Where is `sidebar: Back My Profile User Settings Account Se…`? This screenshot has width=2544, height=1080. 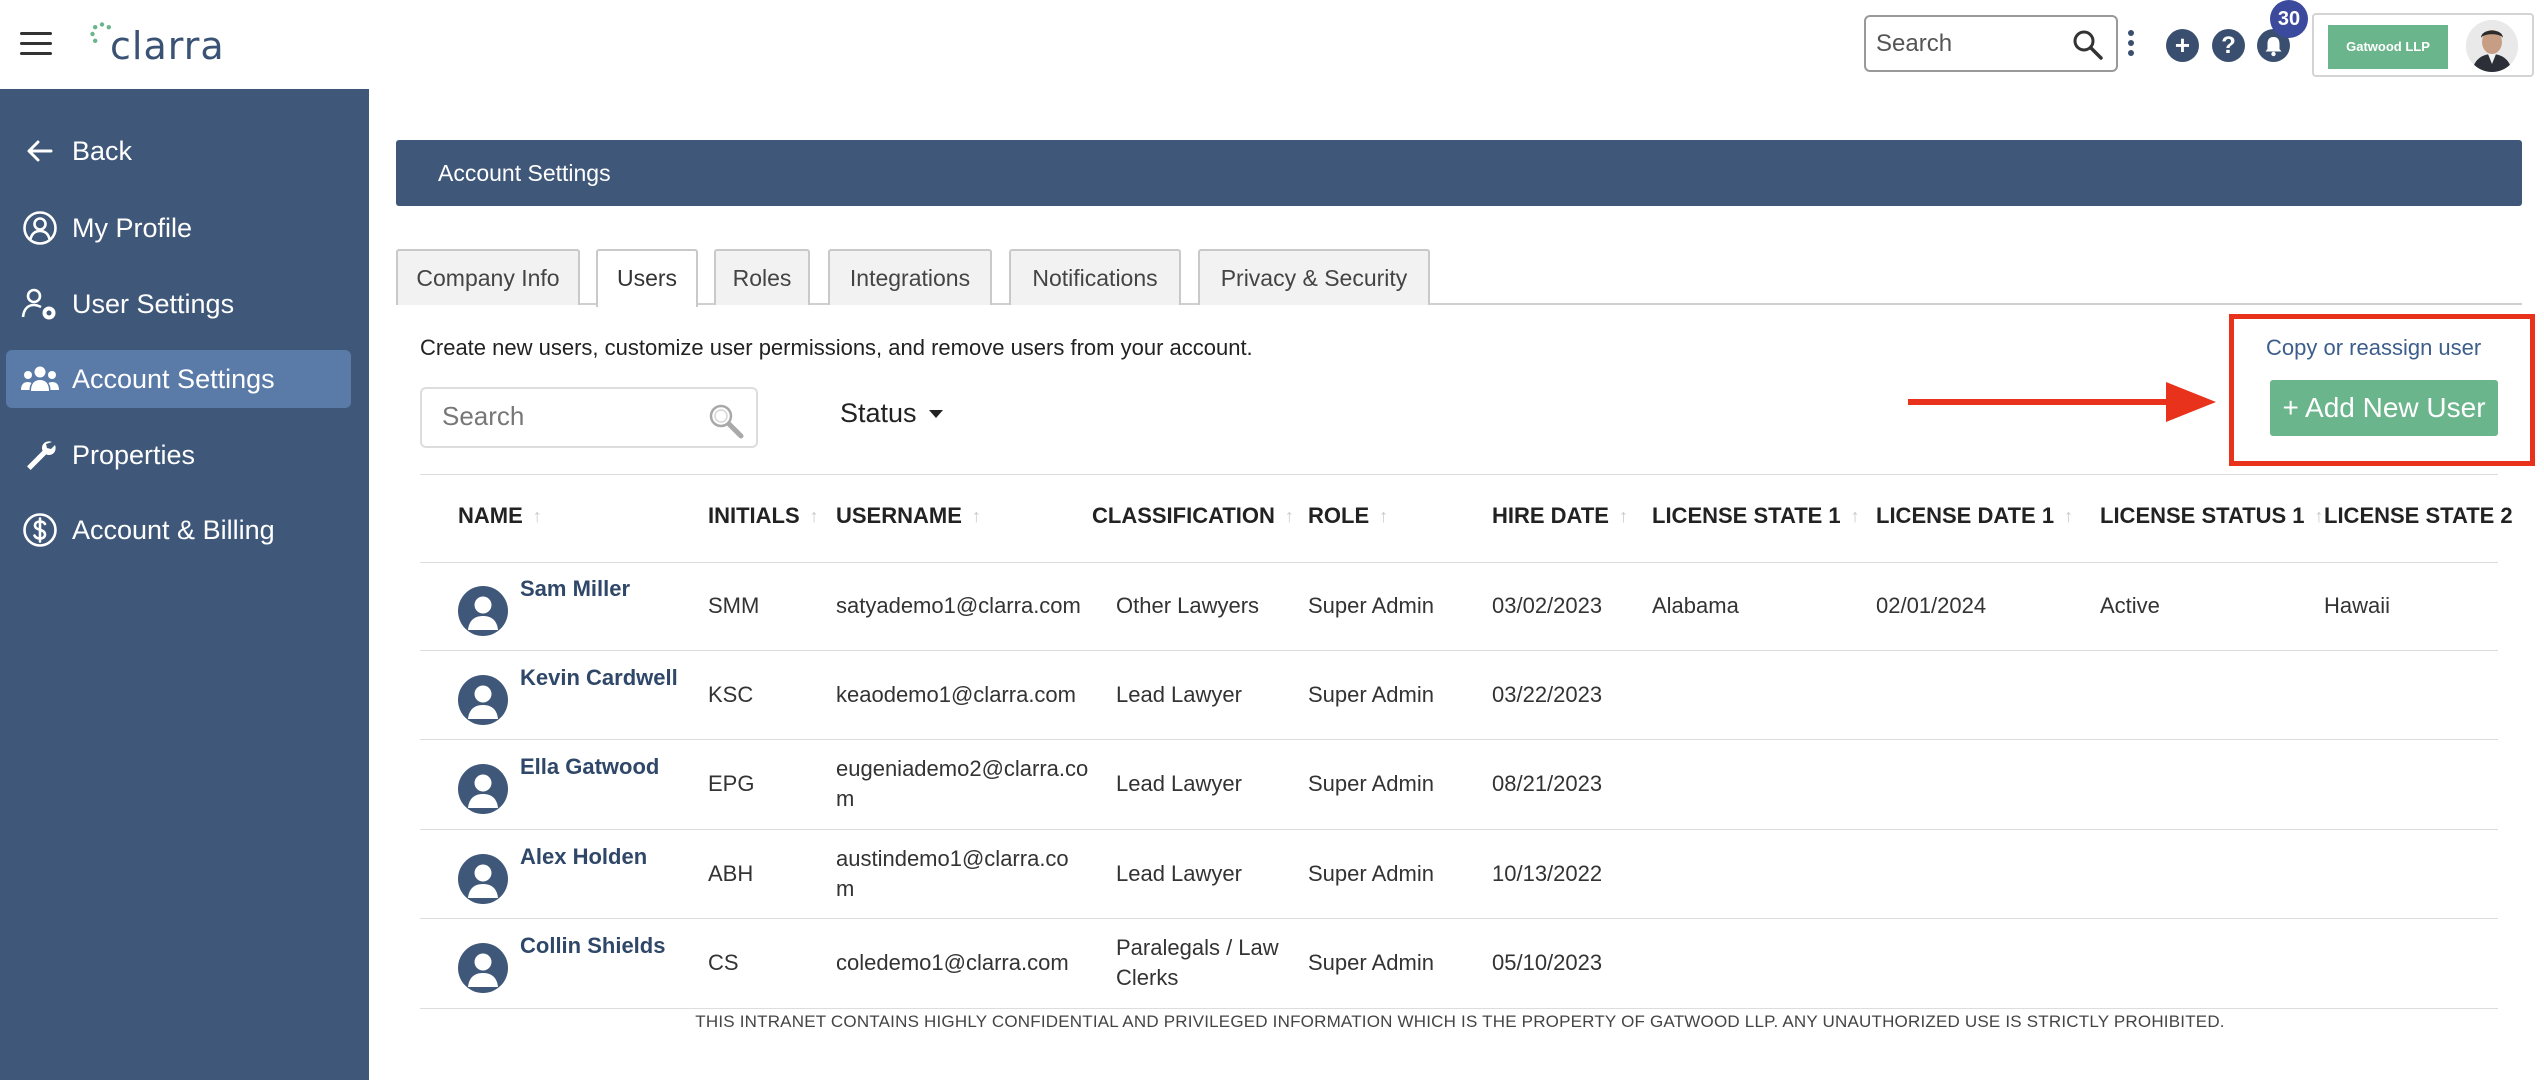 sidebar: Back My Profile User Settings Account Se… is located at coordinates (184, 584).